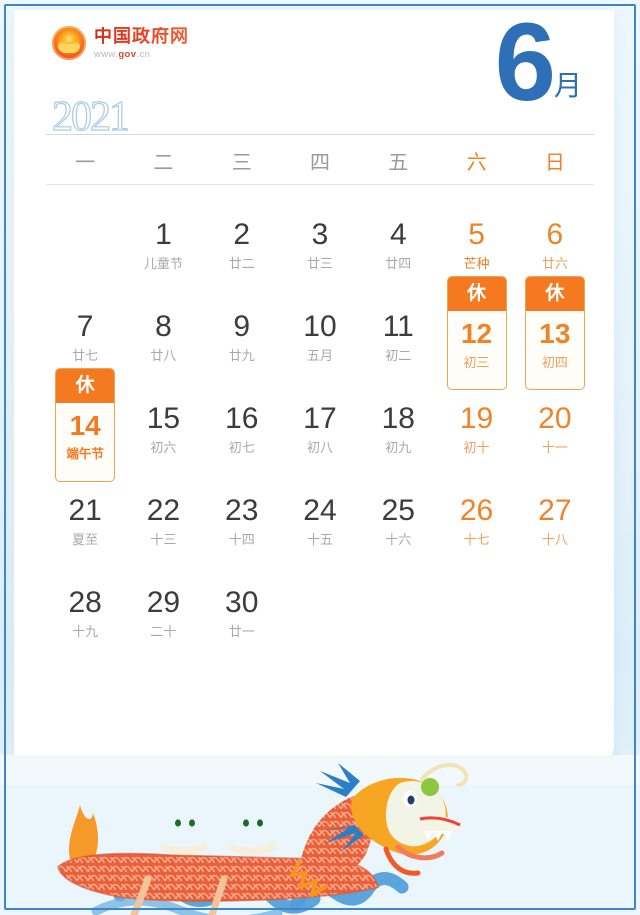  What do you see at coordinates (163, 252) in the screenshot?
I see `day-cell-1: 1 儿童节` at bounding box center [163, 252].